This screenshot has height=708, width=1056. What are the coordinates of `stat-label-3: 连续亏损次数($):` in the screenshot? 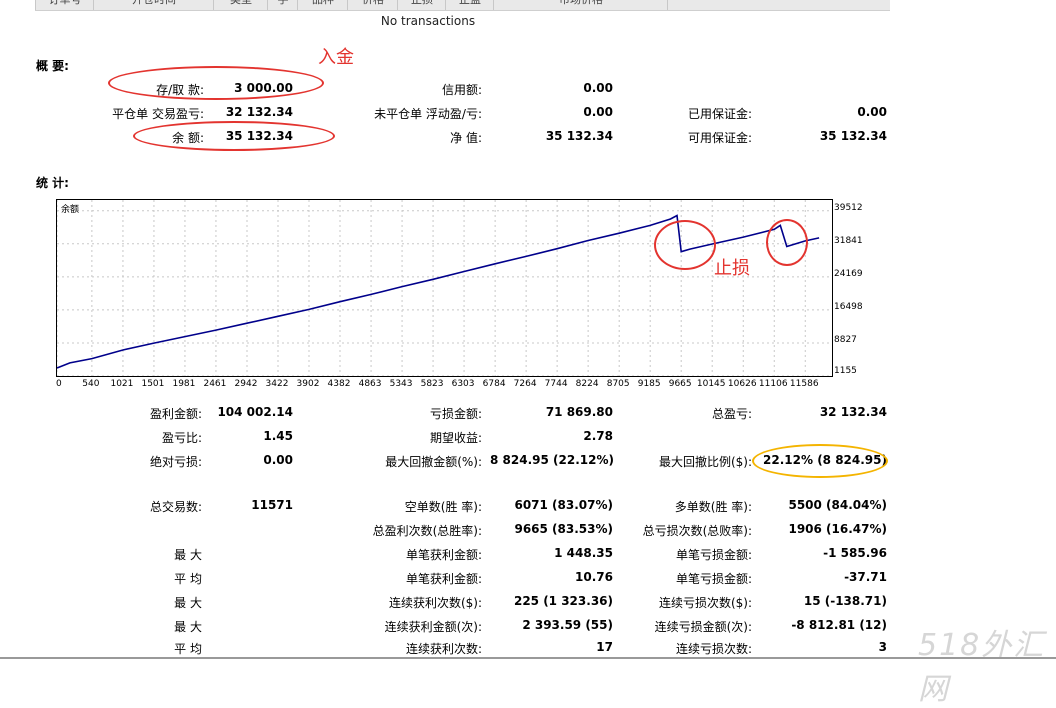 It's located at (705, 603).